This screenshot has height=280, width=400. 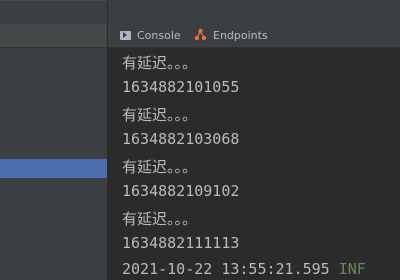 What do you see at coordinates (53, 36) in the screenshot?
I see `left-panel-header` at bounding box center [53, 36].